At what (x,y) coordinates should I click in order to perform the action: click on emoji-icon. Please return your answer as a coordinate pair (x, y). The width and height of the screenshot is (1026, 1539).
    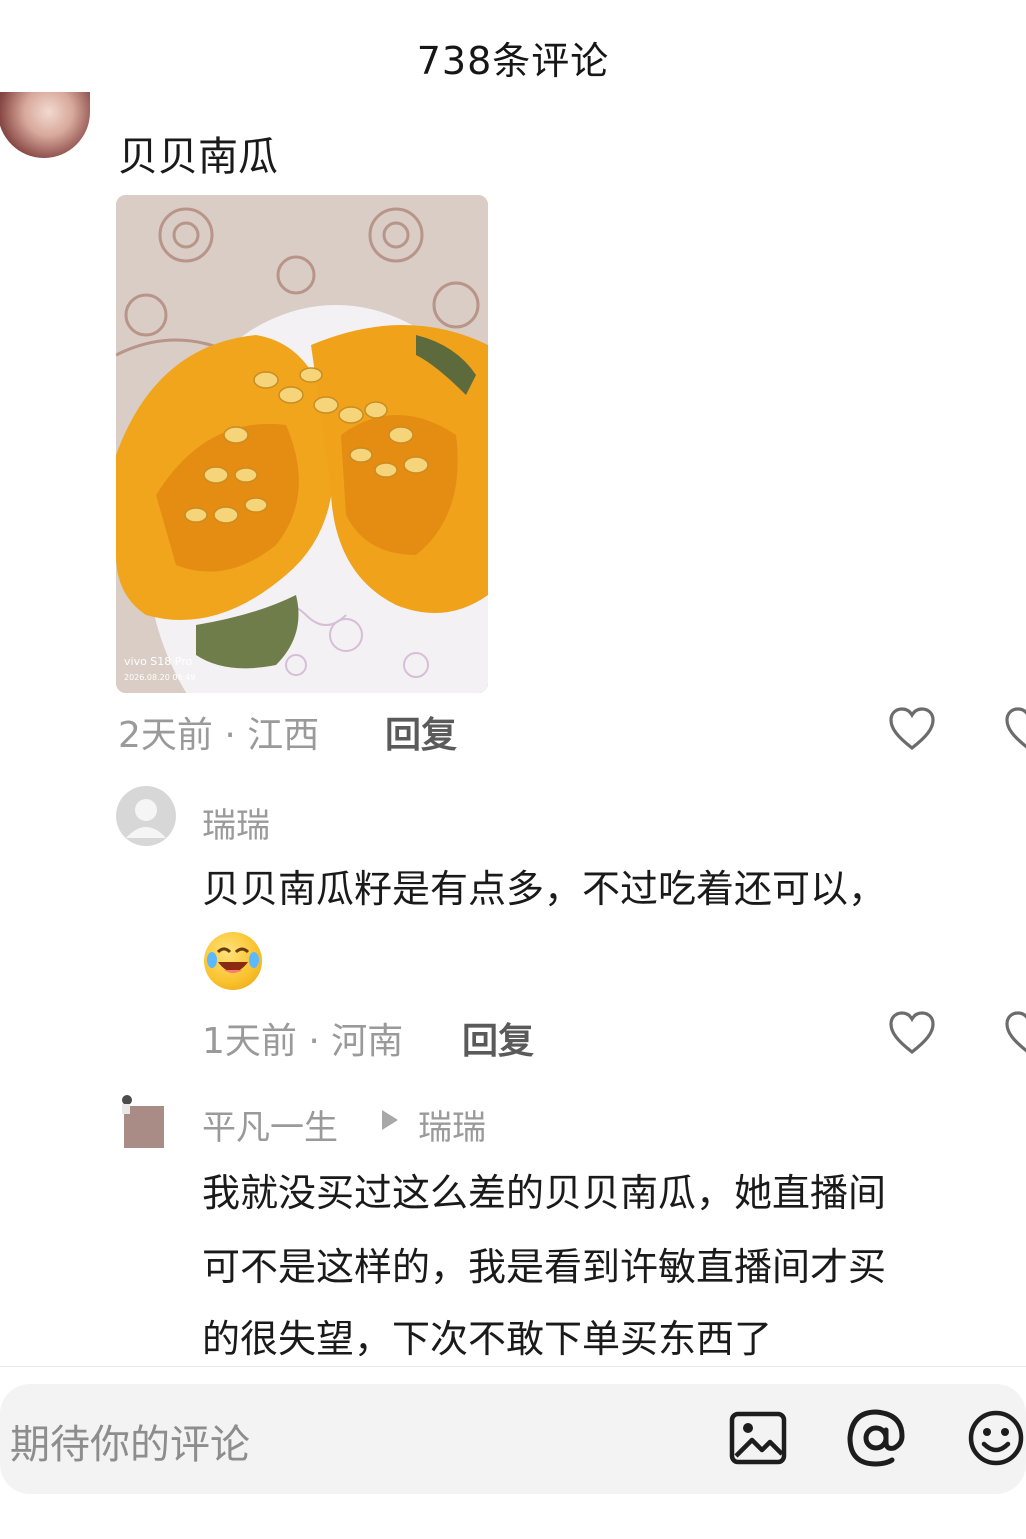
    Looking at the image, I should click on (996, 1438).